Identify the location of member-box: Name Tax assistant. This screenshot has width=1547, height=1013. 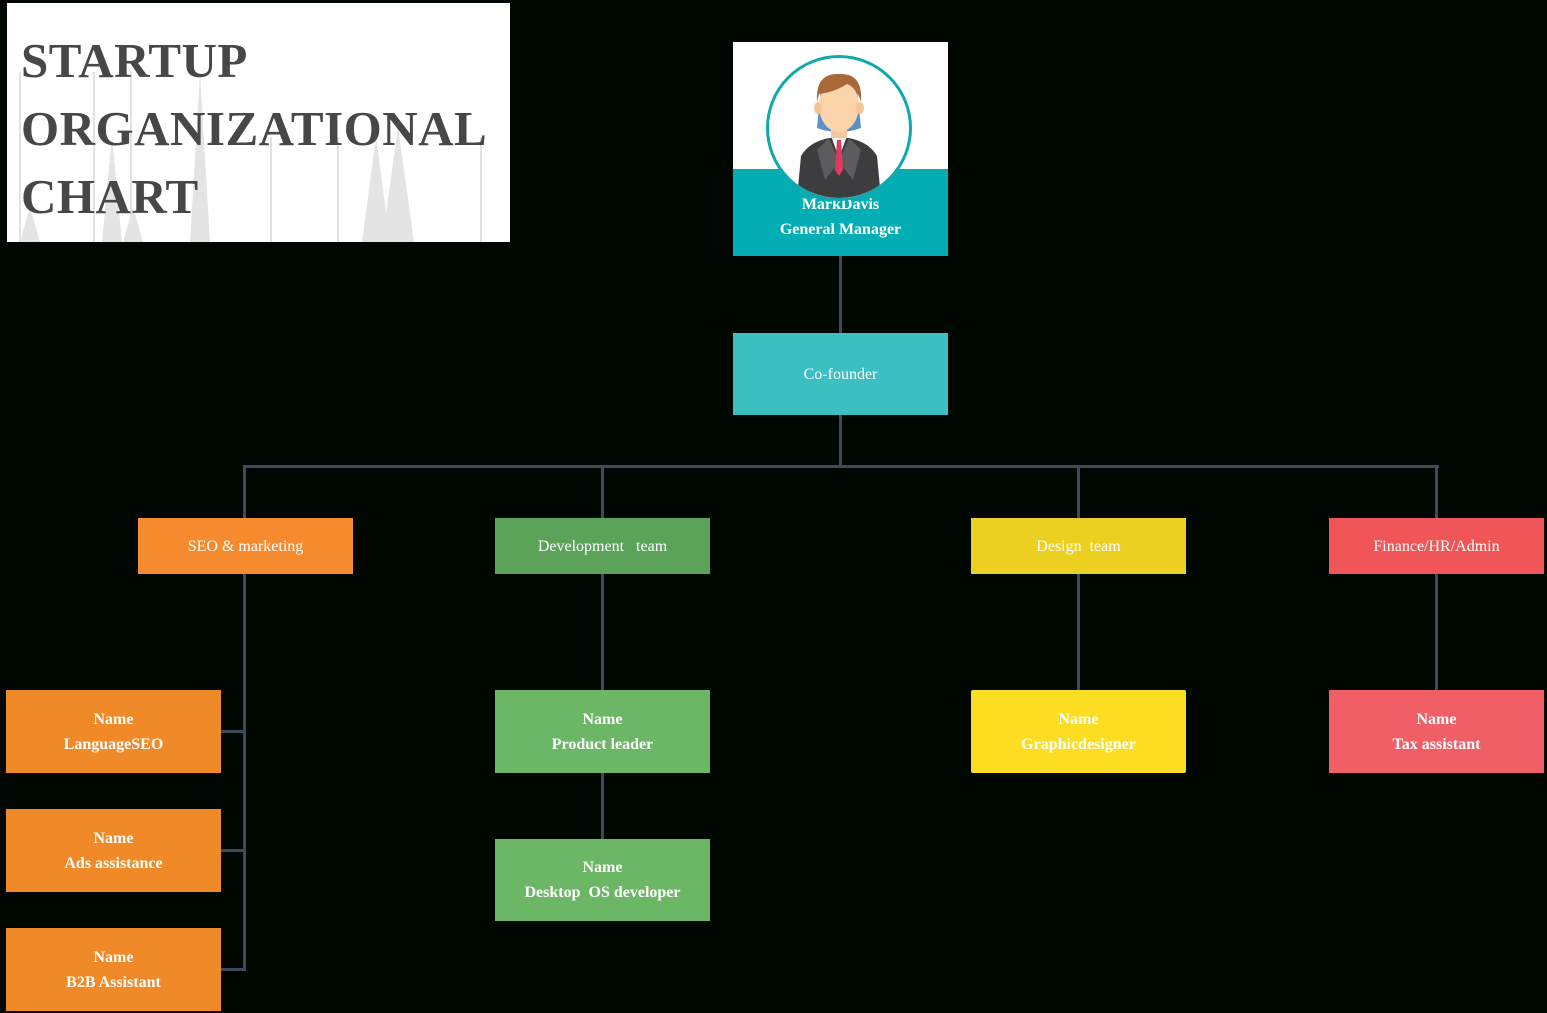
(1436, 731).